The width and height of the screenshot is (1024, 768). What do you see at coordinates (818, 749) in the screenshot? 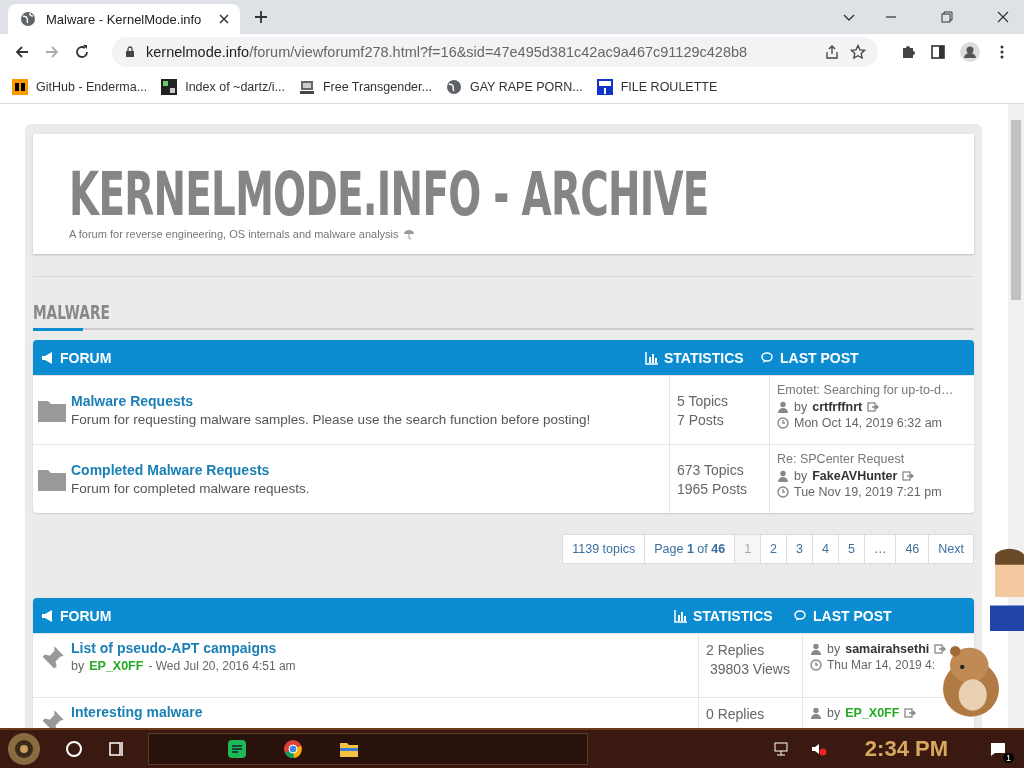
I see `muted-speaker-icon` at bounding box center [818, 749].